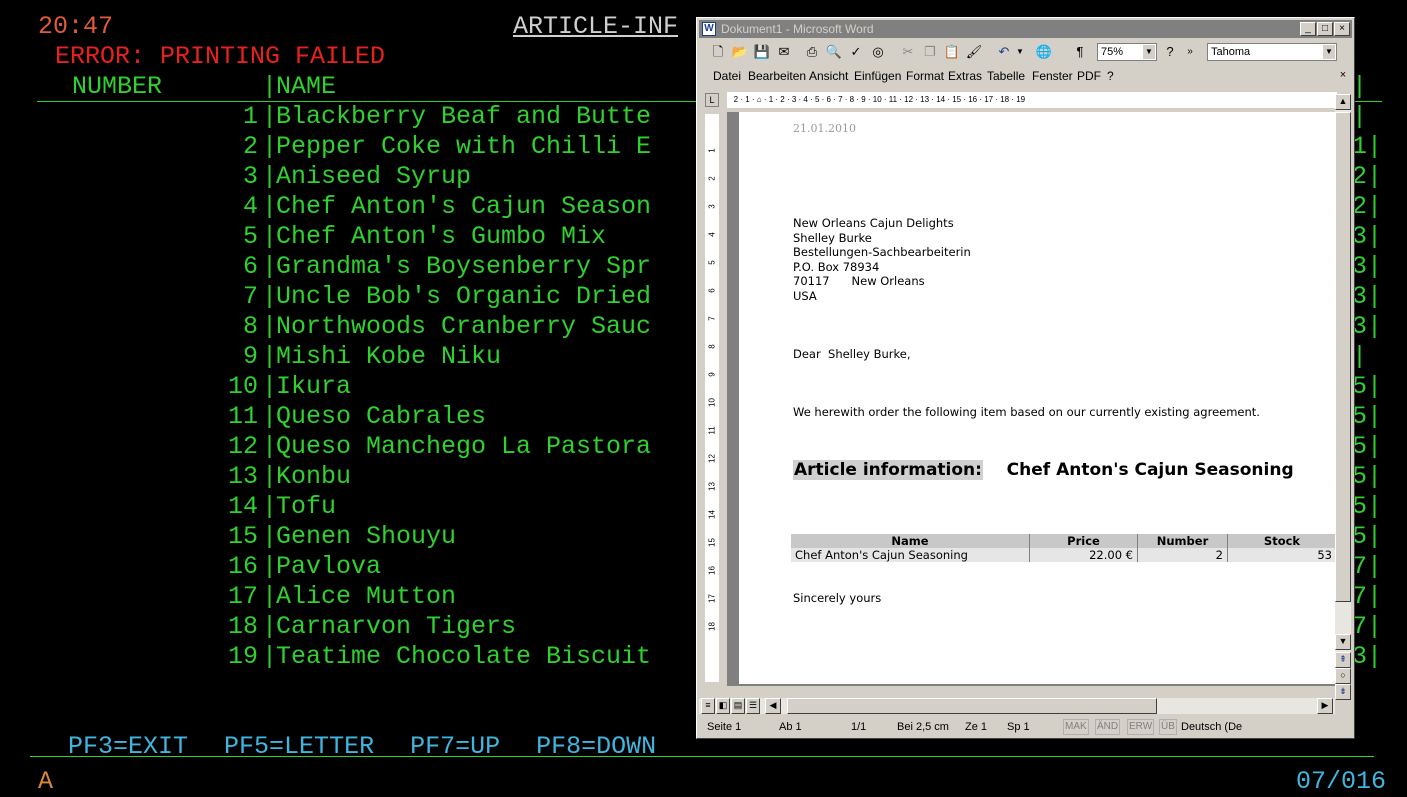  I want to click on article-name: Chef Anton's Gumbo Mix, so click(441, 236).